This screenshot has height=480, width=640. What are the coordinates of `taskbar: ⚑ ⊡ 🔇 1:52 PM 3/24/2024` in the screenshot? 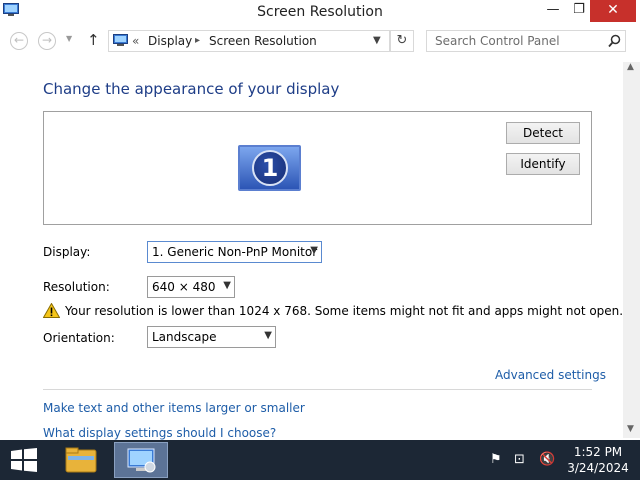 It's located at (320, 460).